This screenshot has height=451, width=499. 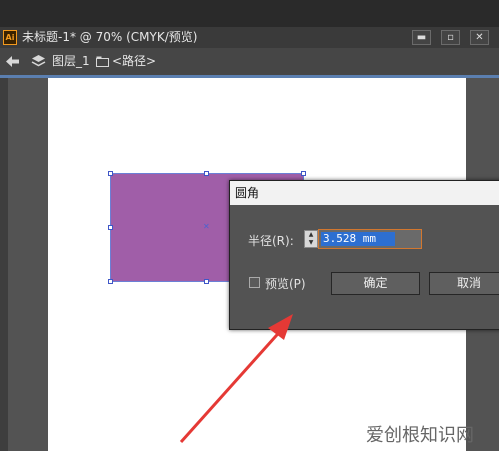 What do you see at coordinates (420, 435) in the screenshot?
I see `watermark: 爱创根知识网` at bounding box center [420, 435].